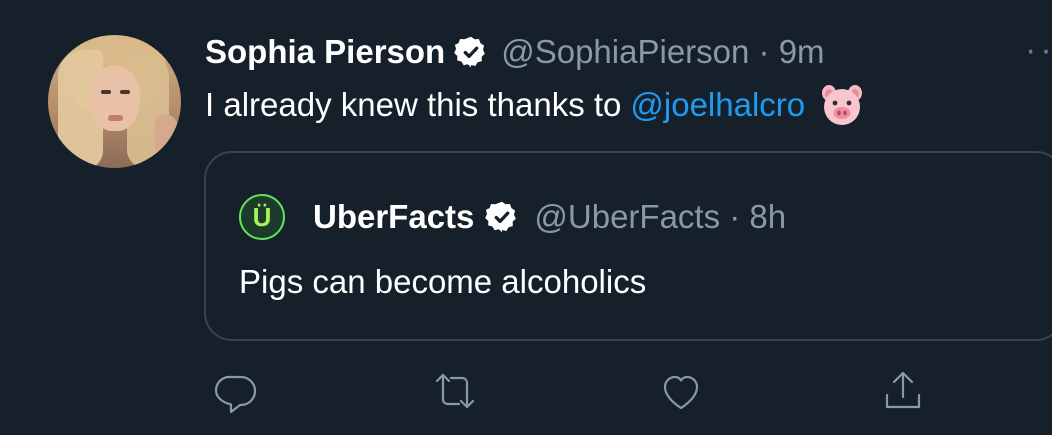 This screenshot has height=435, width=1052. I want to click on author-handle-time: @SophiaPierson · 9m, so click(662, 52).